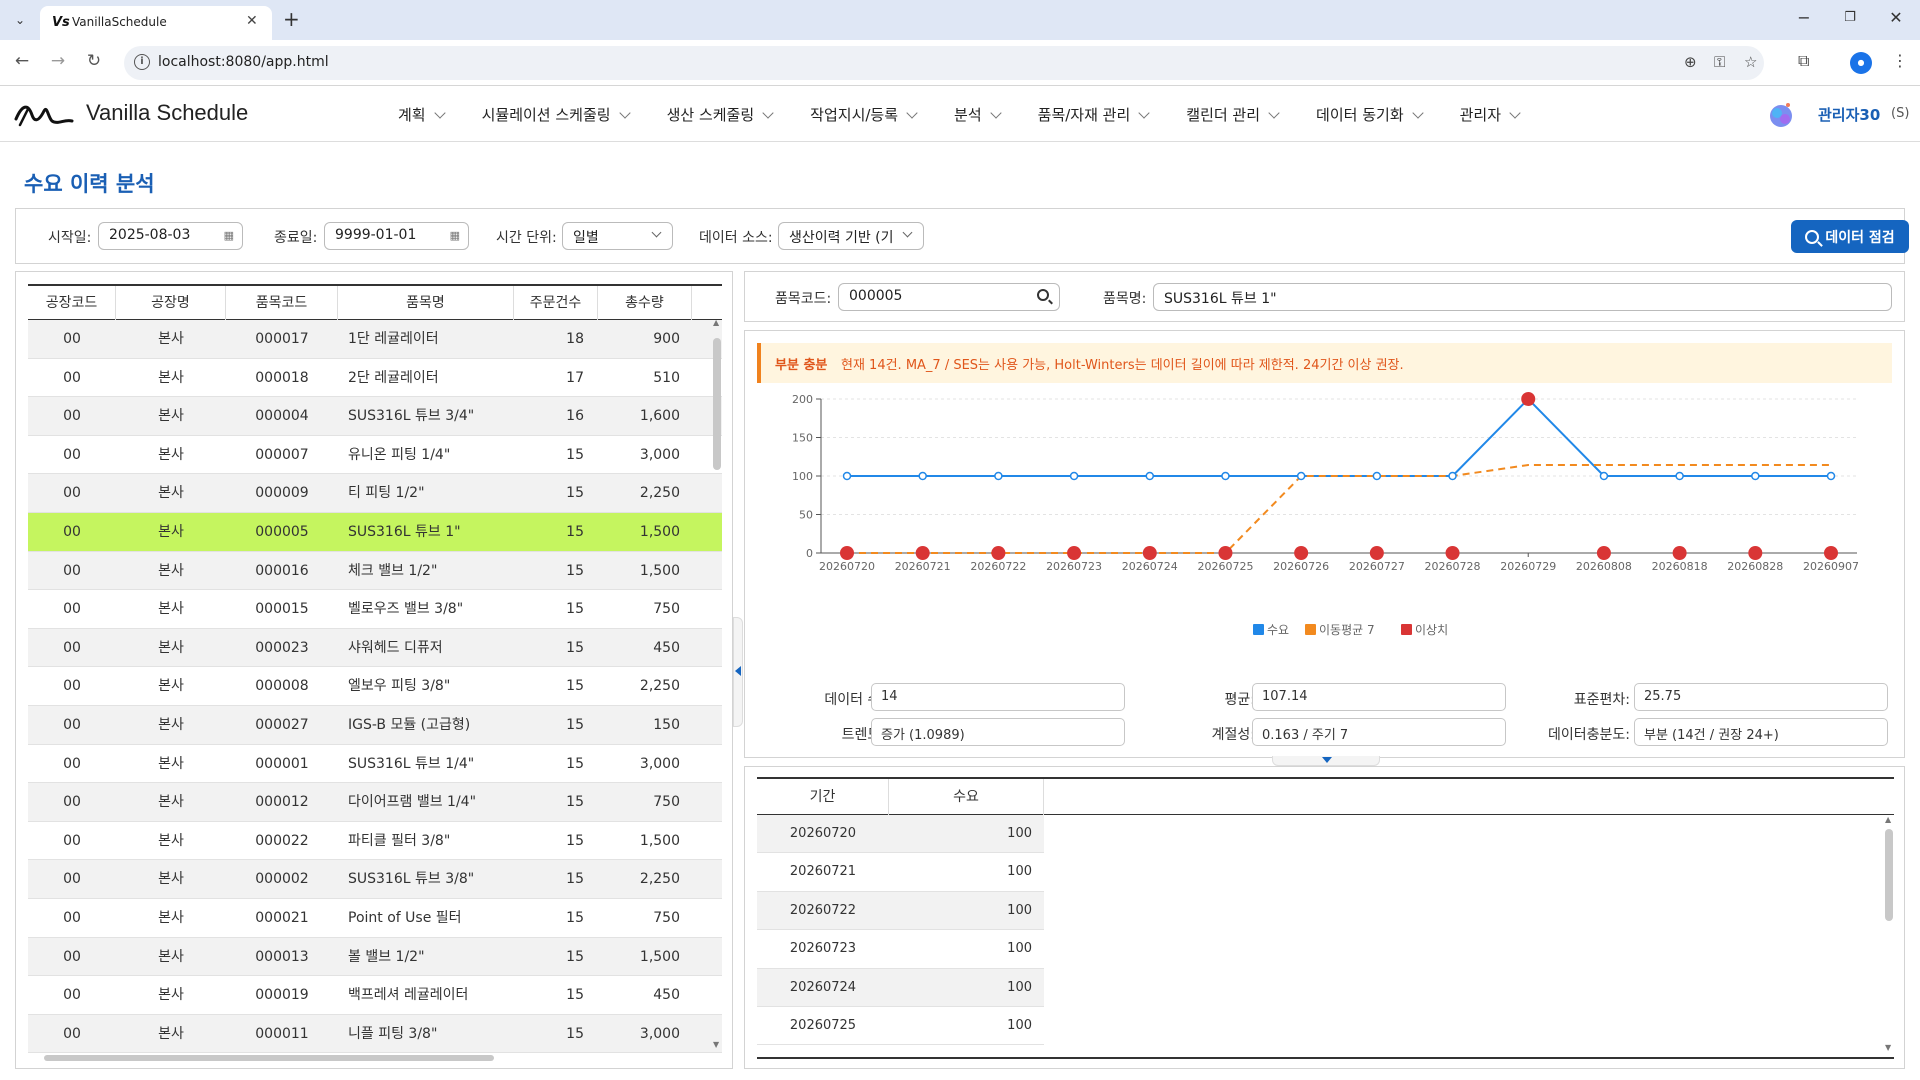  I want to click on cell-item-name: IGS-B 모듈 (고급형), so click(409, 724).